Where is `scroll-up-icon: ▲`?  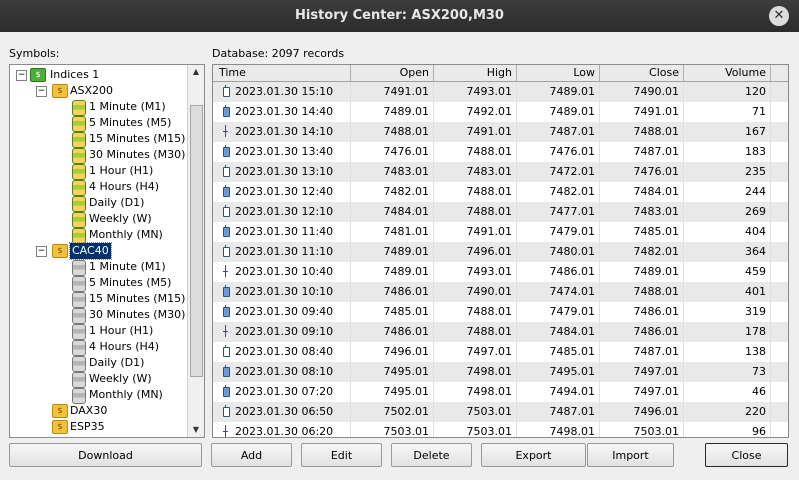
scroll-up-icon: ▲ is located at coordinates (196, 72).